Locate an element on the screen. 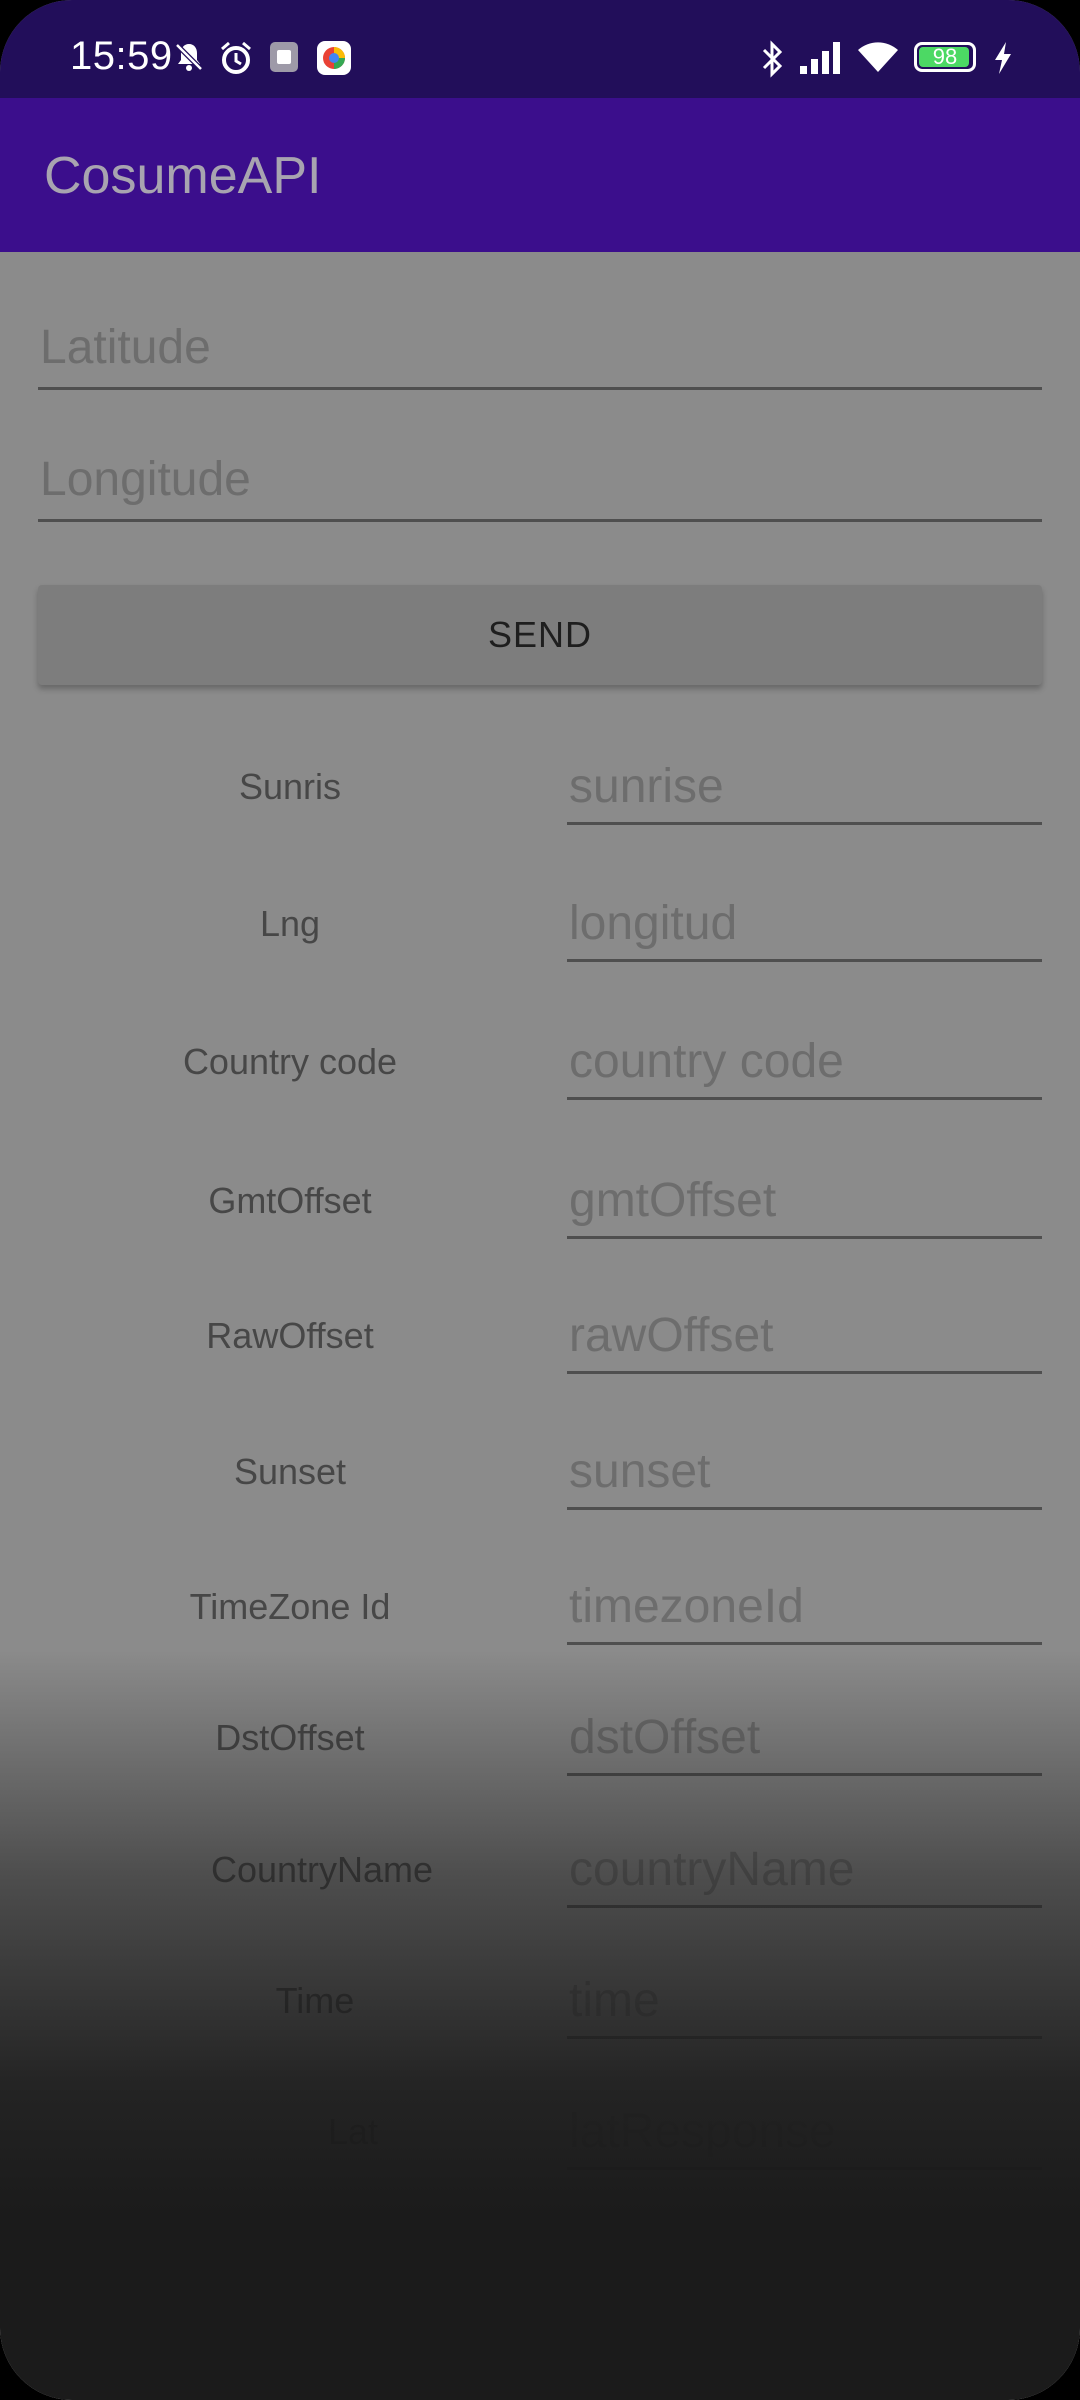 Image resolution: width=1080 pixels, height=2400 pixels. lat-response-placeholder: latResponse is located at coordinates (702, 2131).